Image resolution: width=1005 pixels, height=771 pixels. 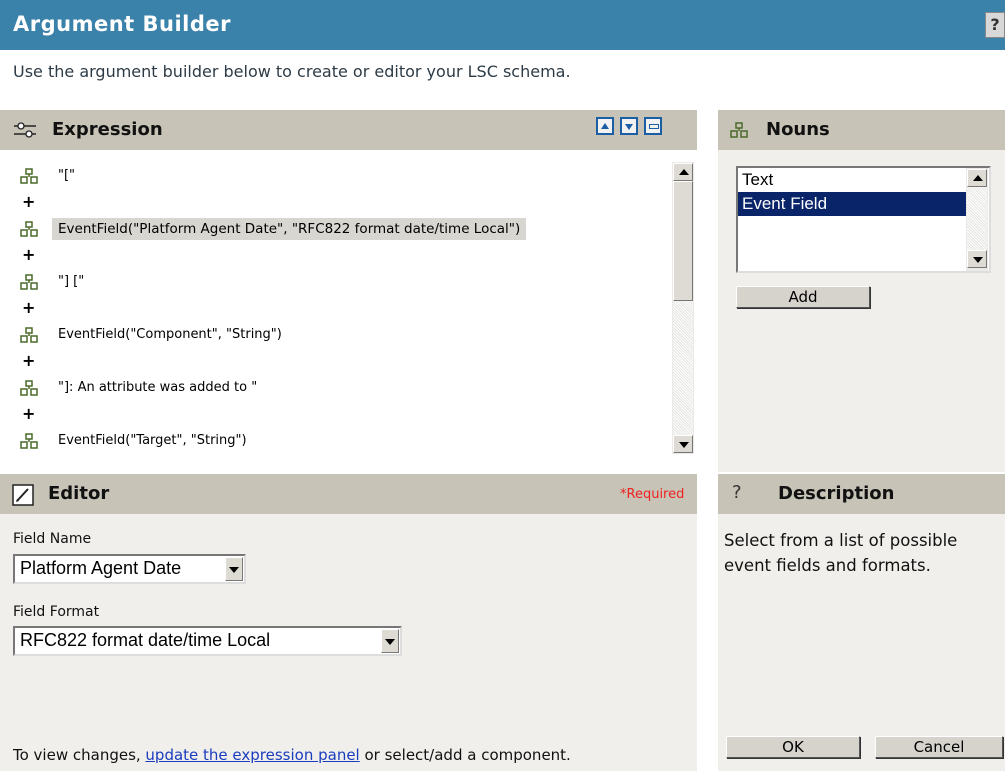 I want to click on update-expression-link: update the expression panel, so click(x=252, y=755).